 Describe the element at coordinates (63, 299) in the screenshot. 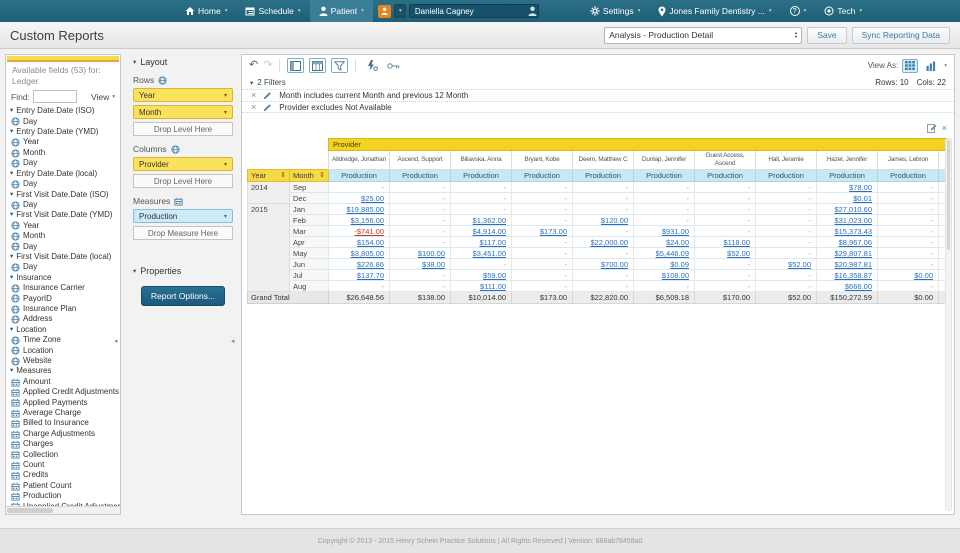

I see `field-item: PayorID` at that location.